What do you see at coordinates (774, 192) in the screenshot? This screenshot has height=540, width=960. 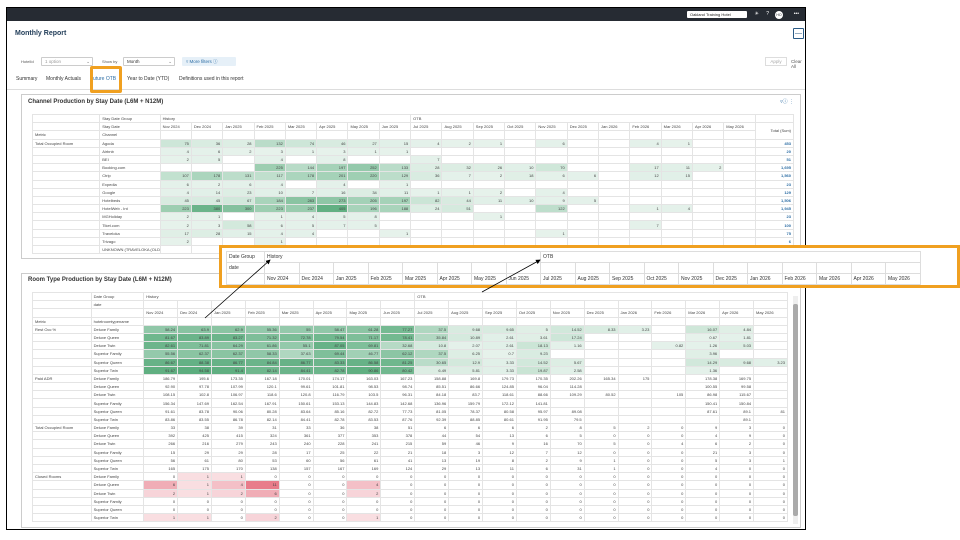 I see `total-cell: 129` at bounding box center [774, 192].